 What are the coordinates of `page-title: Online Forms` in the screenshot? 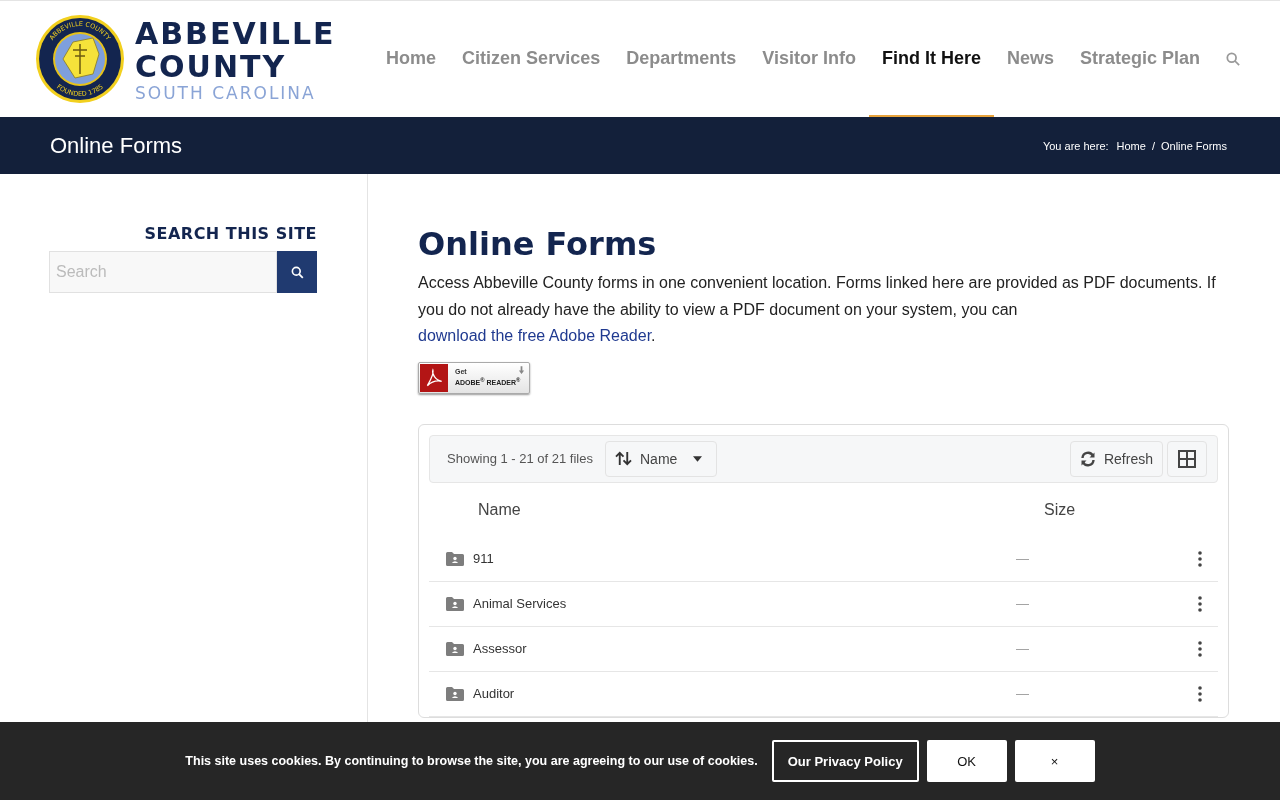 It's located at (116, 145).